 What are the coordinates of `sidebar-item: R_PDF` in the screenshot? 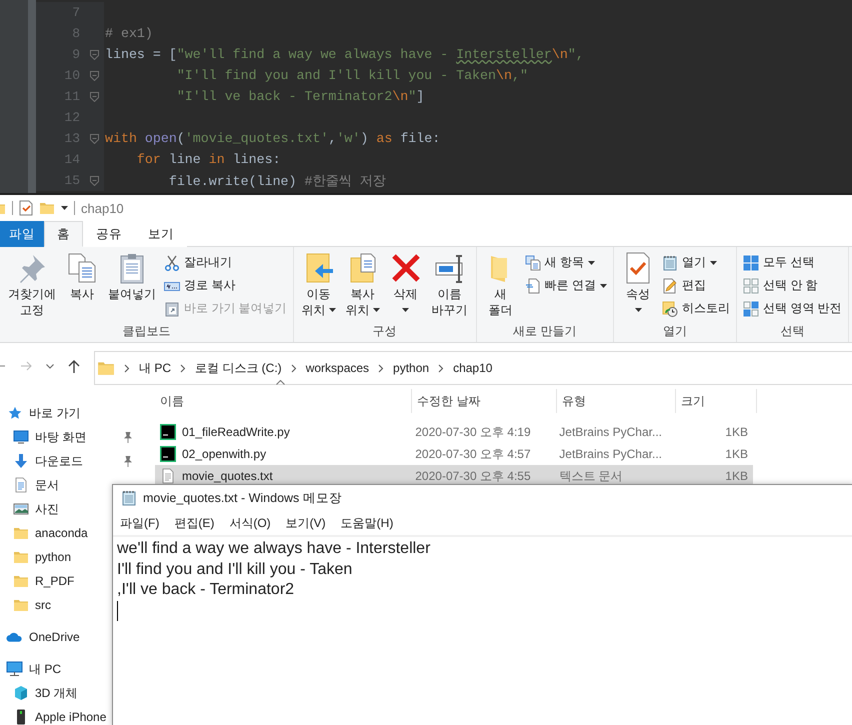 It's located at (54, 581).